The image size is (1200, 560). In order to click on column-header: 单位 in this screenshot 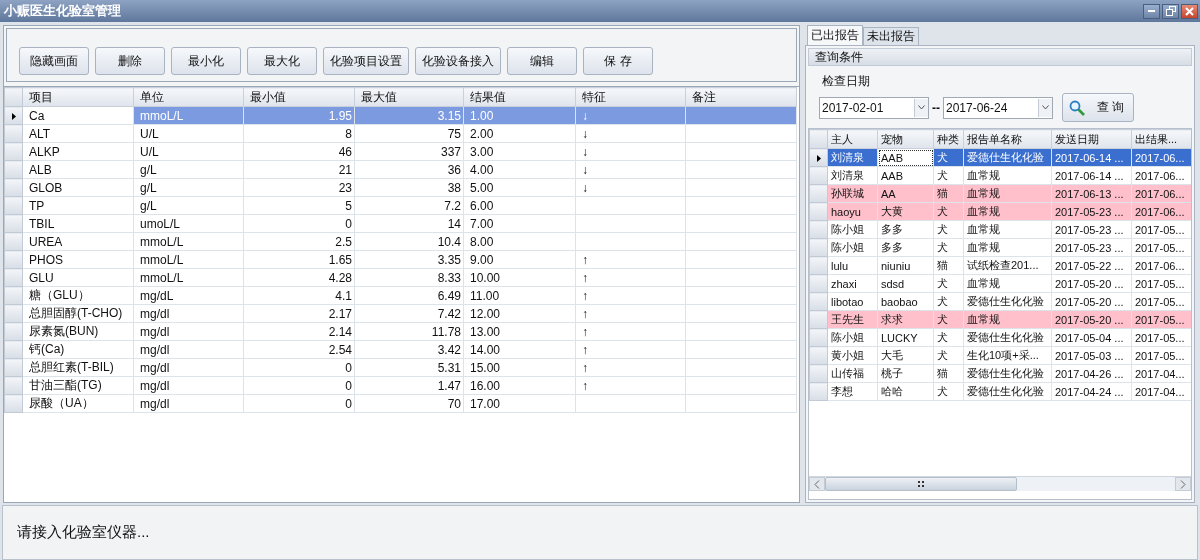, I will do `click(188, 97)`.